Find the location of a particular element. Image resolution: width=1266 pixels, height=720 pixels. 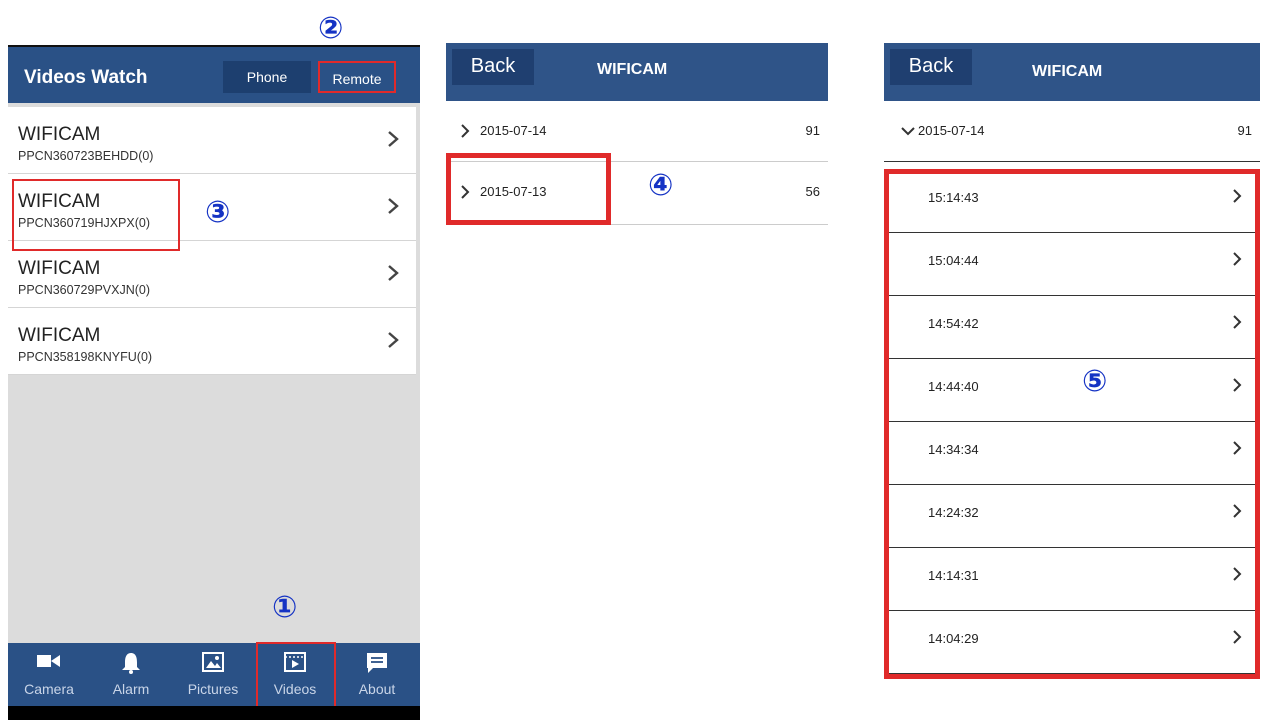

callout-3: ③ is located at coordinates (218, 212).